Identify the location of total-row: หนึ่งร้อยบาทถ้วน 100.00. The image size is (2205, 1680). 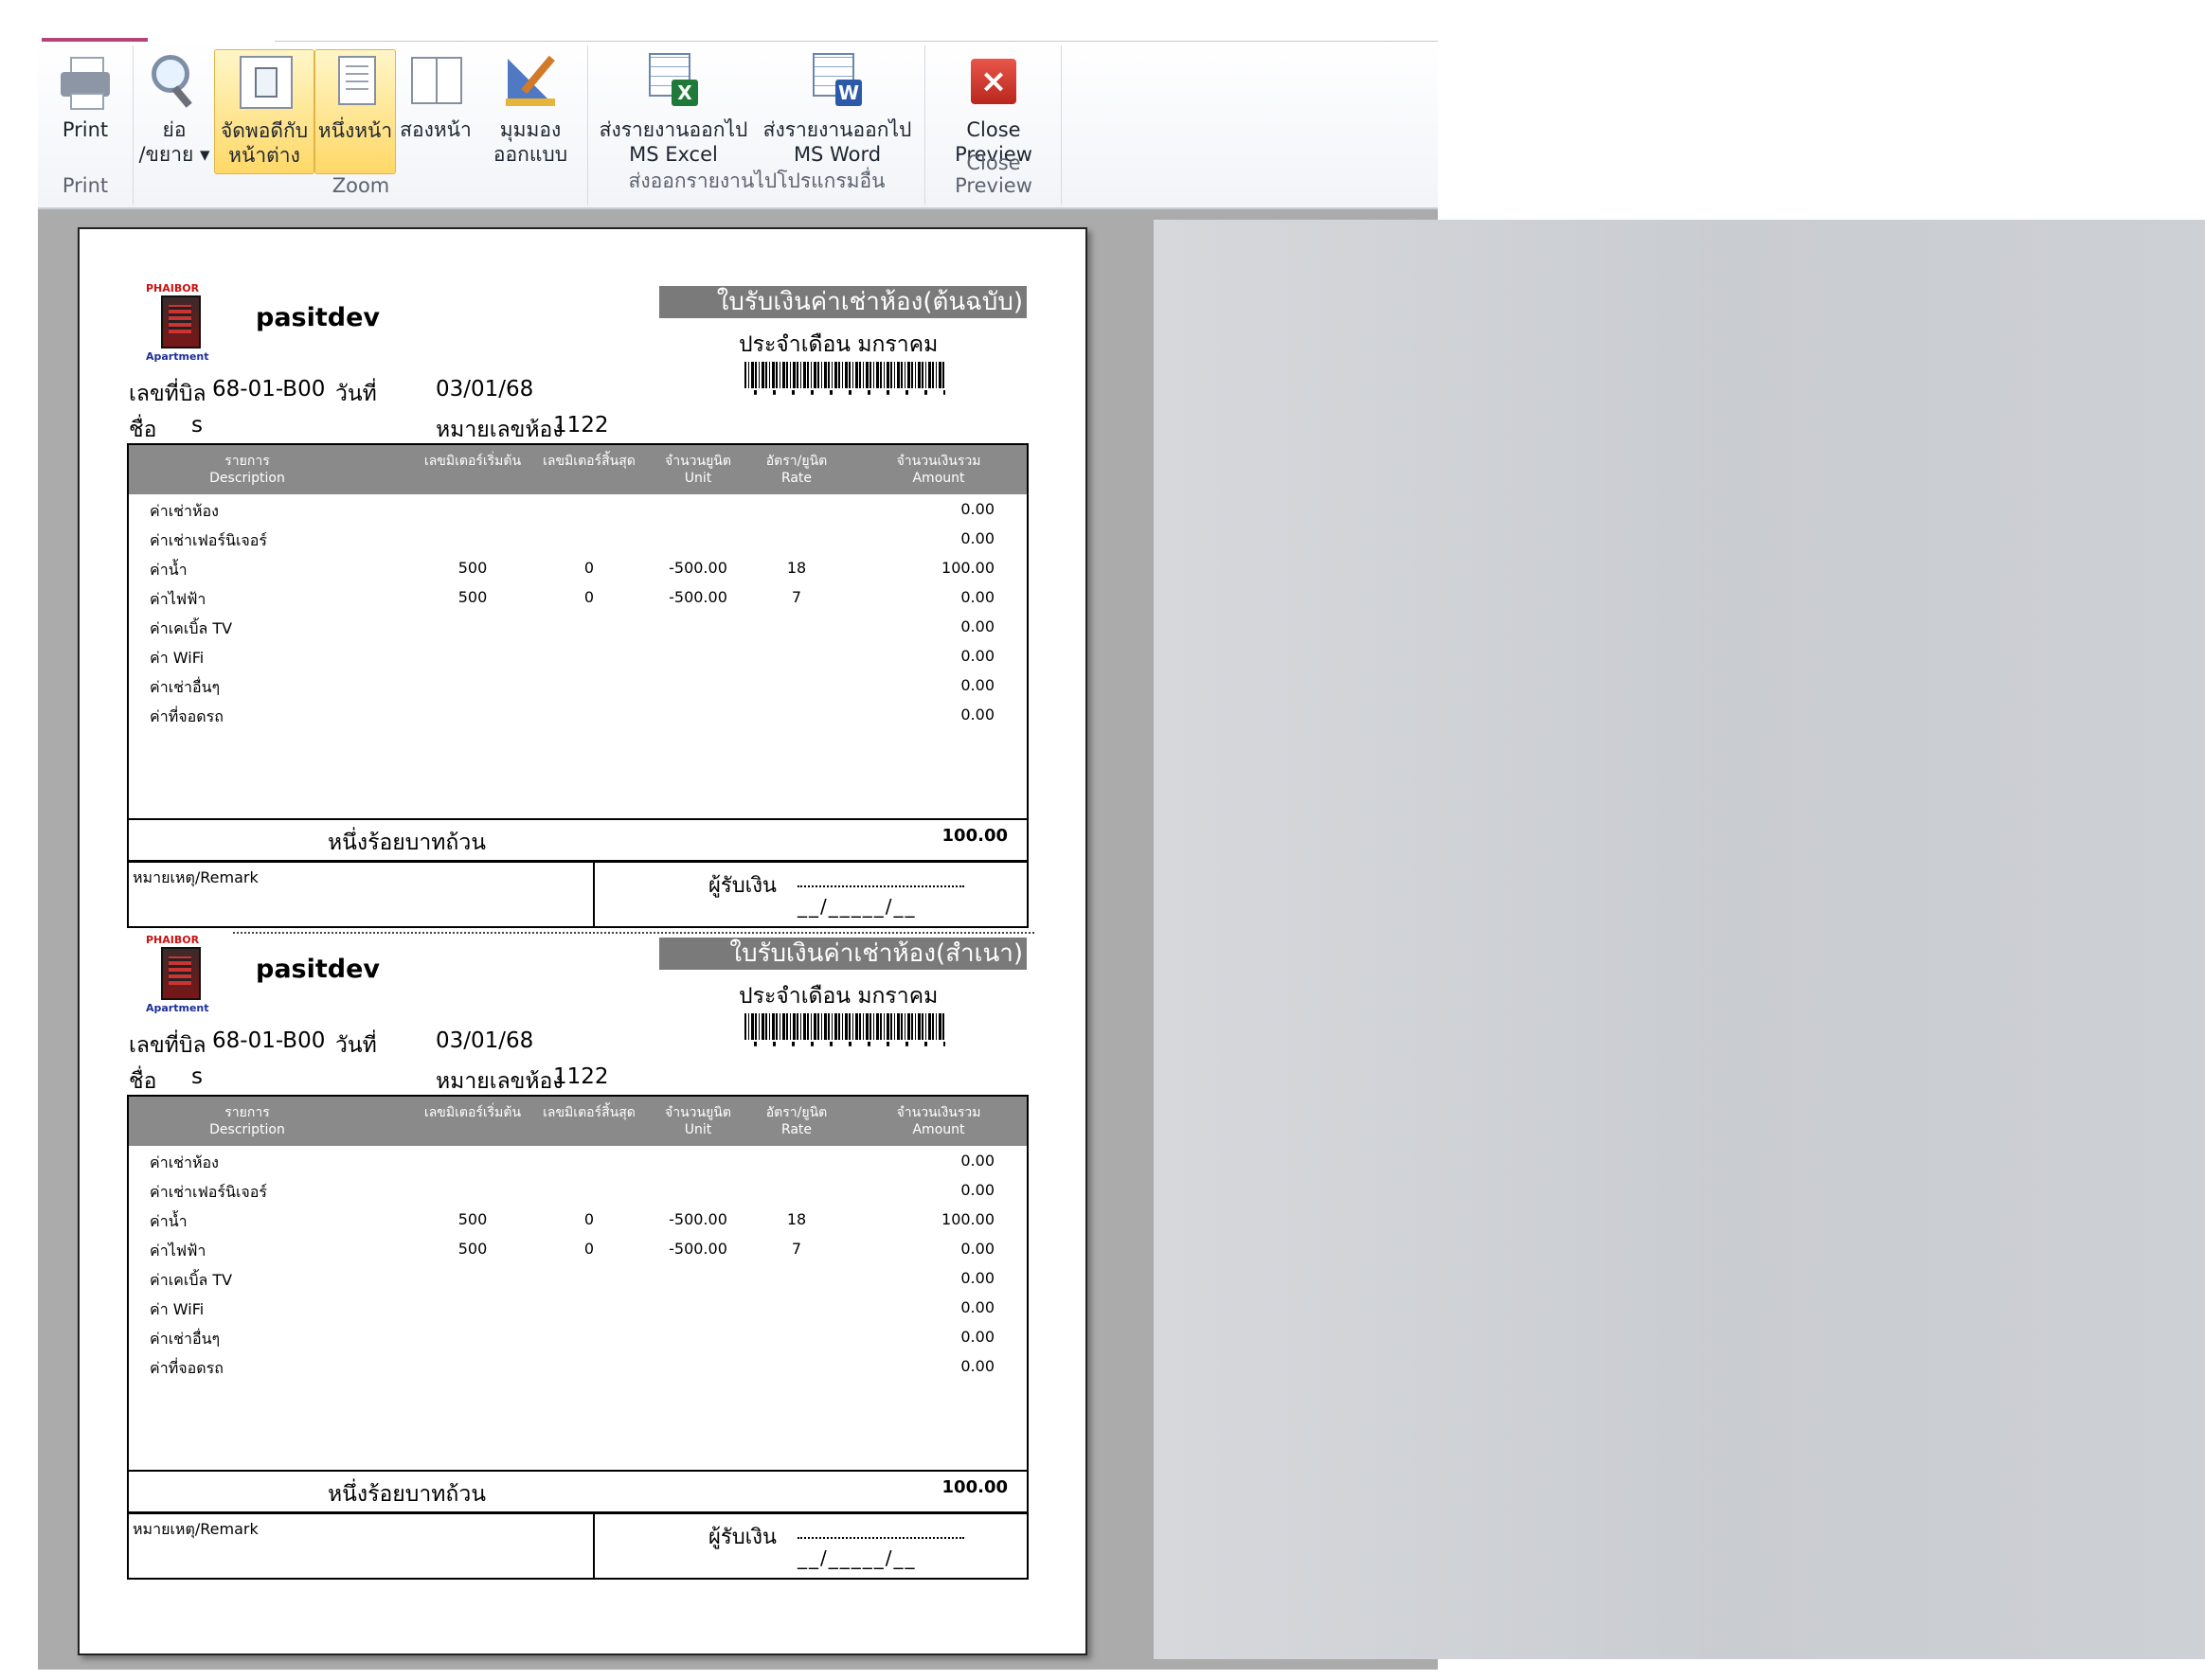
(578, 838).